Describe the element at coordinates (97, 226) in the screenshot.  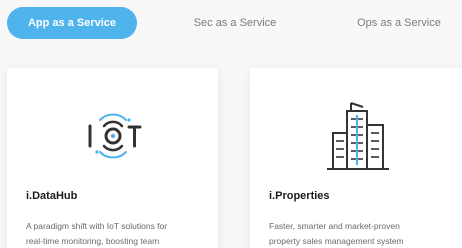
I see `card-description-line: A paradigm shift with IoT solutions for` at that location.